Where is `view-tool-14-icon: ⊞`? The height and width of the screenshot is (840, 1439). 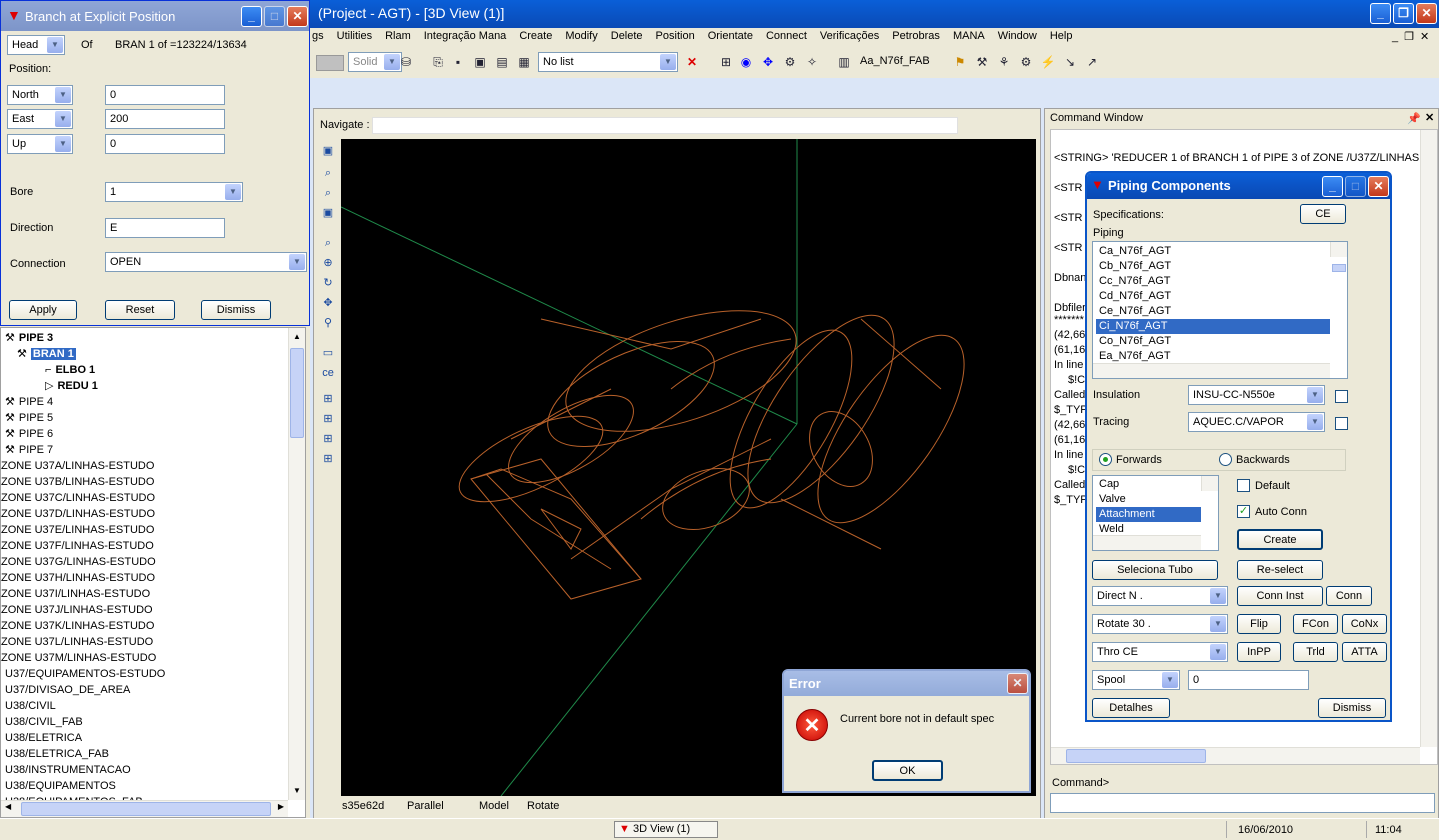 view-tool-14-icon: ⊞ is located at coordinates (328, 459).